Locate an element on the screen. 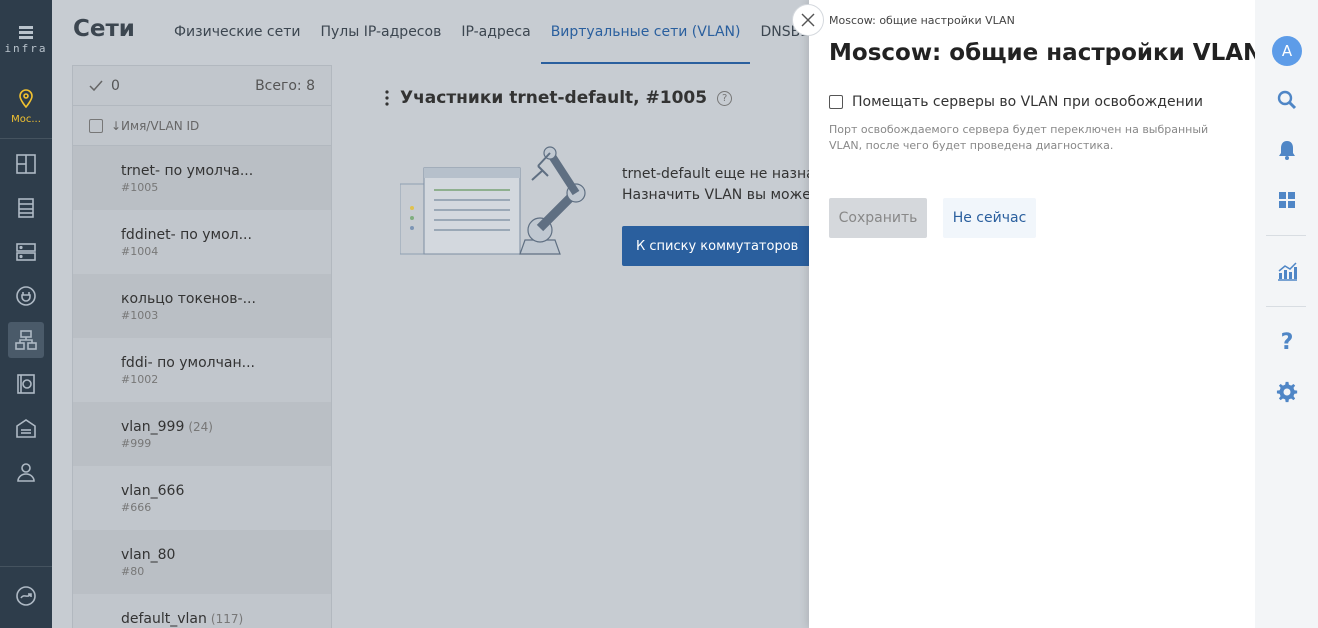 The height and width of the screenshot is (628, 1318). more-vertical-icon is located at coordinates (387, 98).